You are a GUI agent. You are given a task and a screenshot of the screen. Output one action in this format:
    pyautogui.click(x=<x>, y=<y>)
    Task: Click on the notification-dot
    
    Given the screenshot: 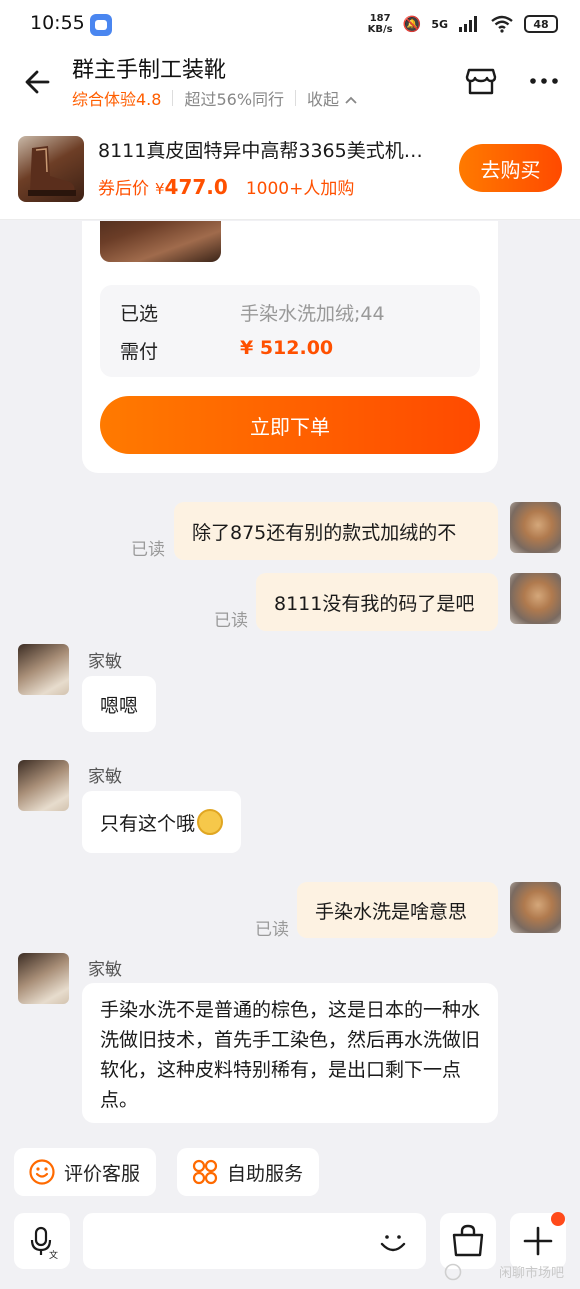 What is the action you would take?
    pyautogui.click(x=558, y=1219)
    